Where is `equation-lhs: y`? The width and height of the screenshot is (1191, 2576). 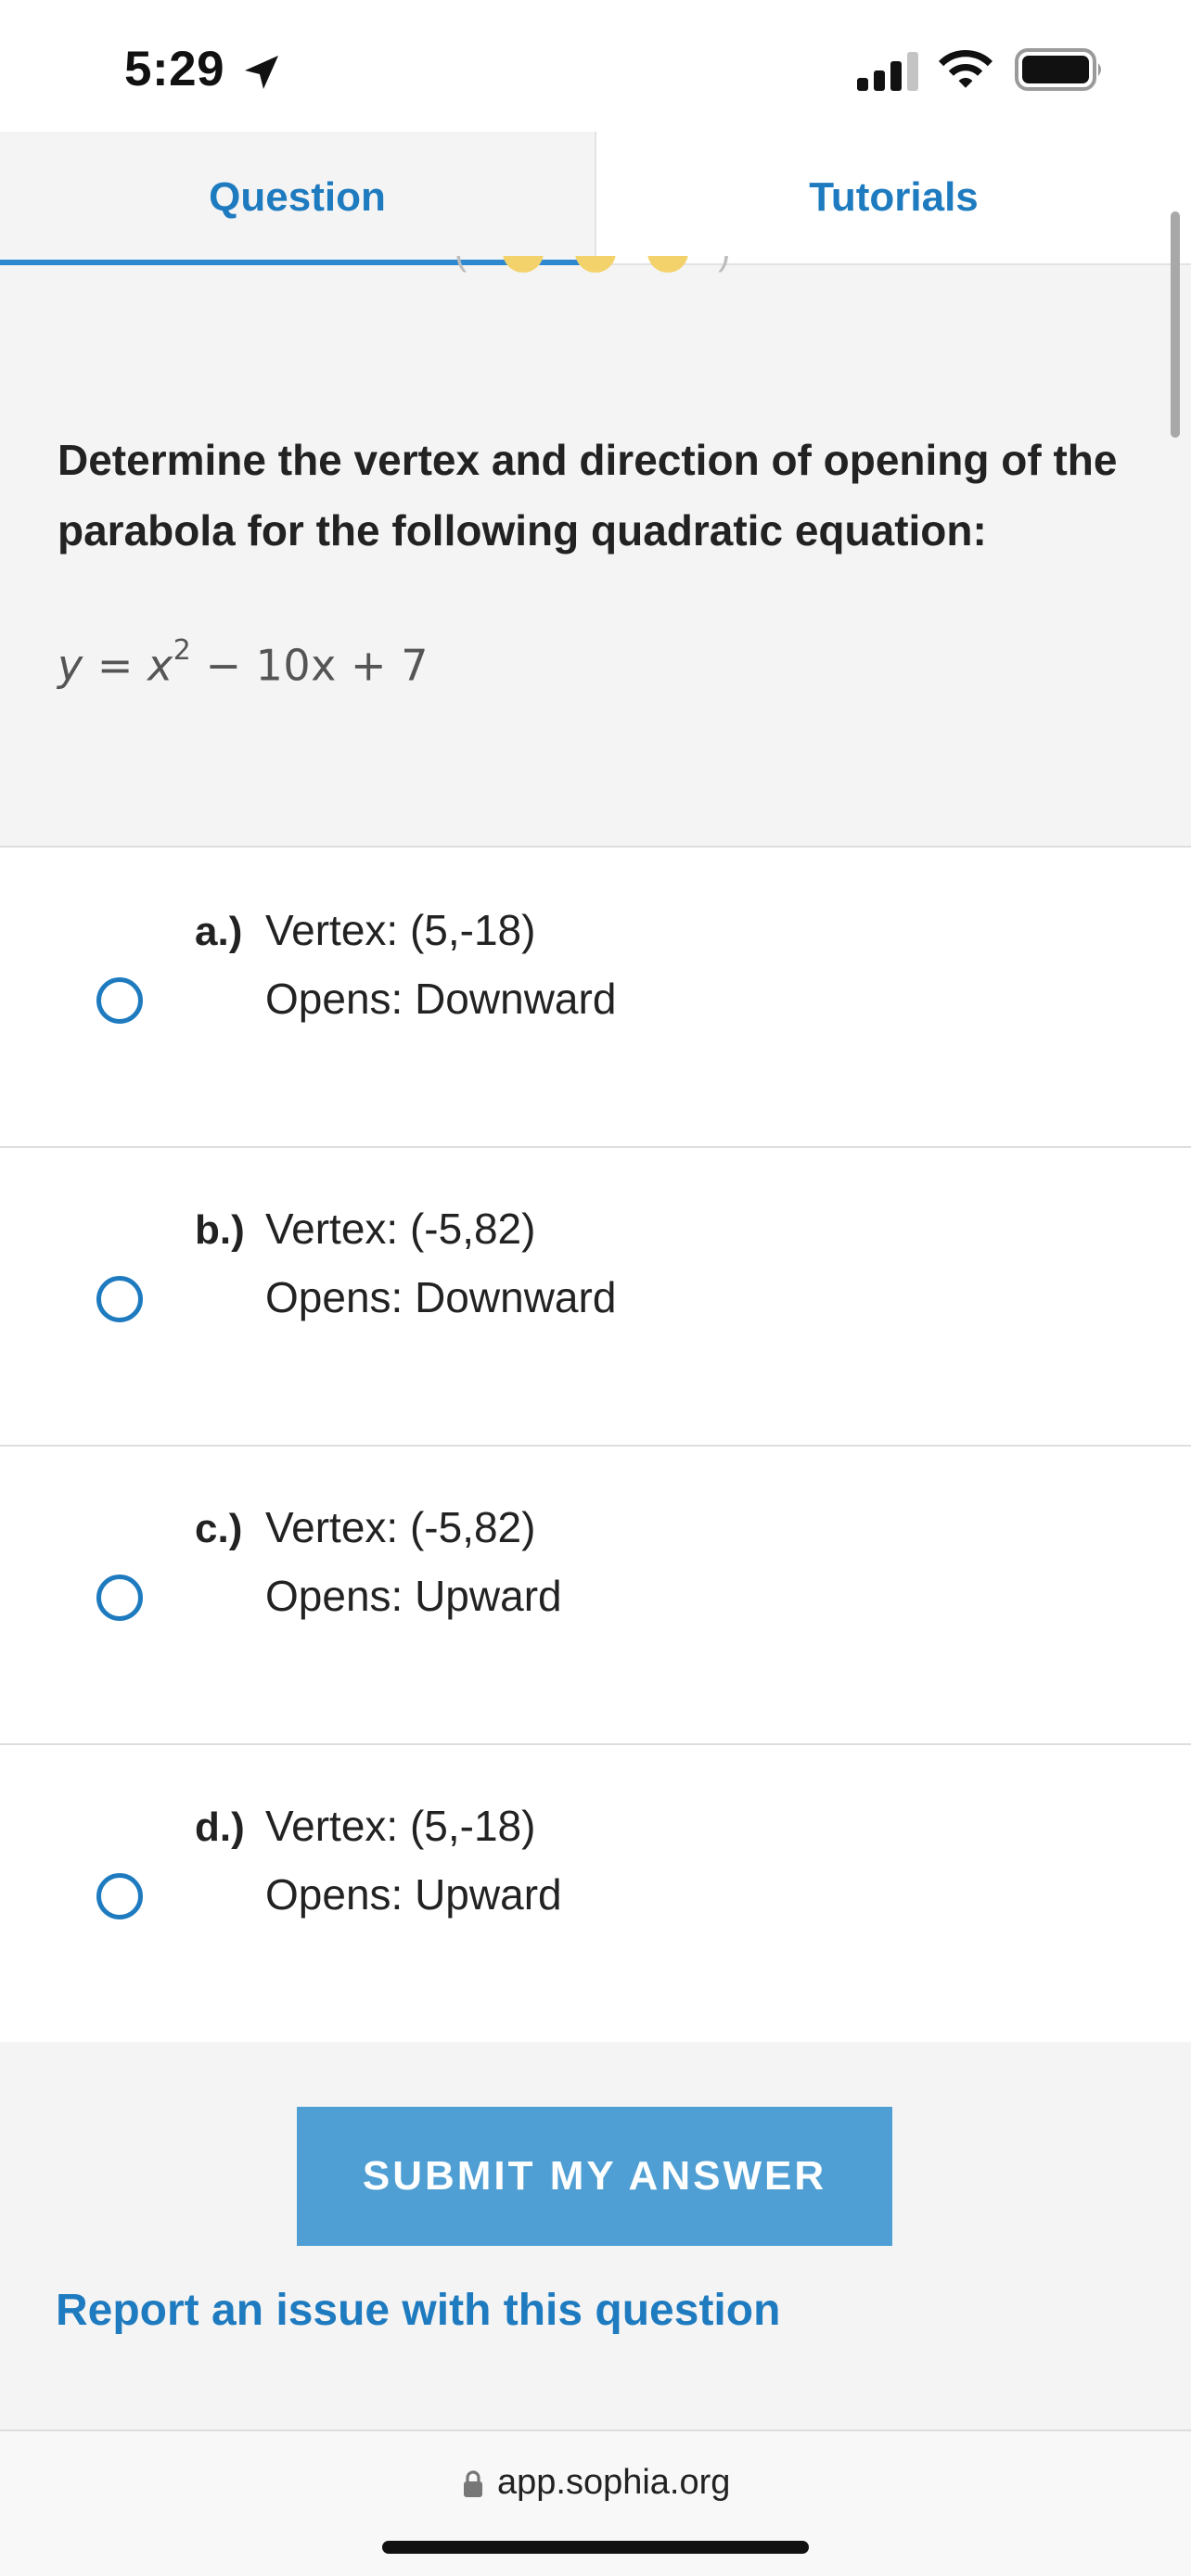 equation-lhs: y is located at coordinates (70, 665).